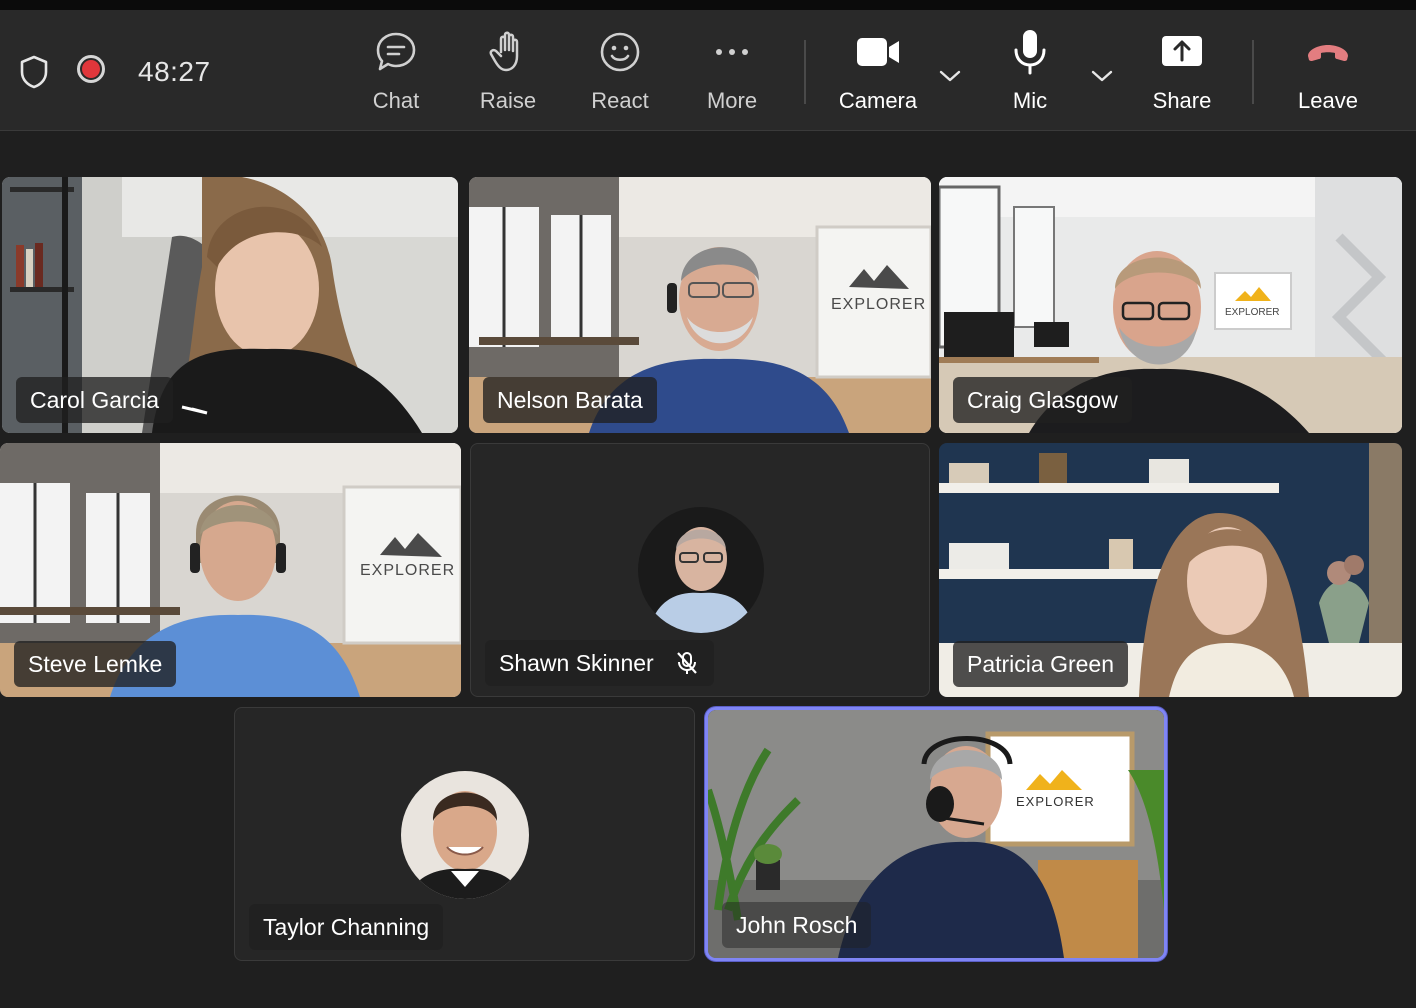  I want to click on participant-name: Shawn Skinner, so click(576, 662).